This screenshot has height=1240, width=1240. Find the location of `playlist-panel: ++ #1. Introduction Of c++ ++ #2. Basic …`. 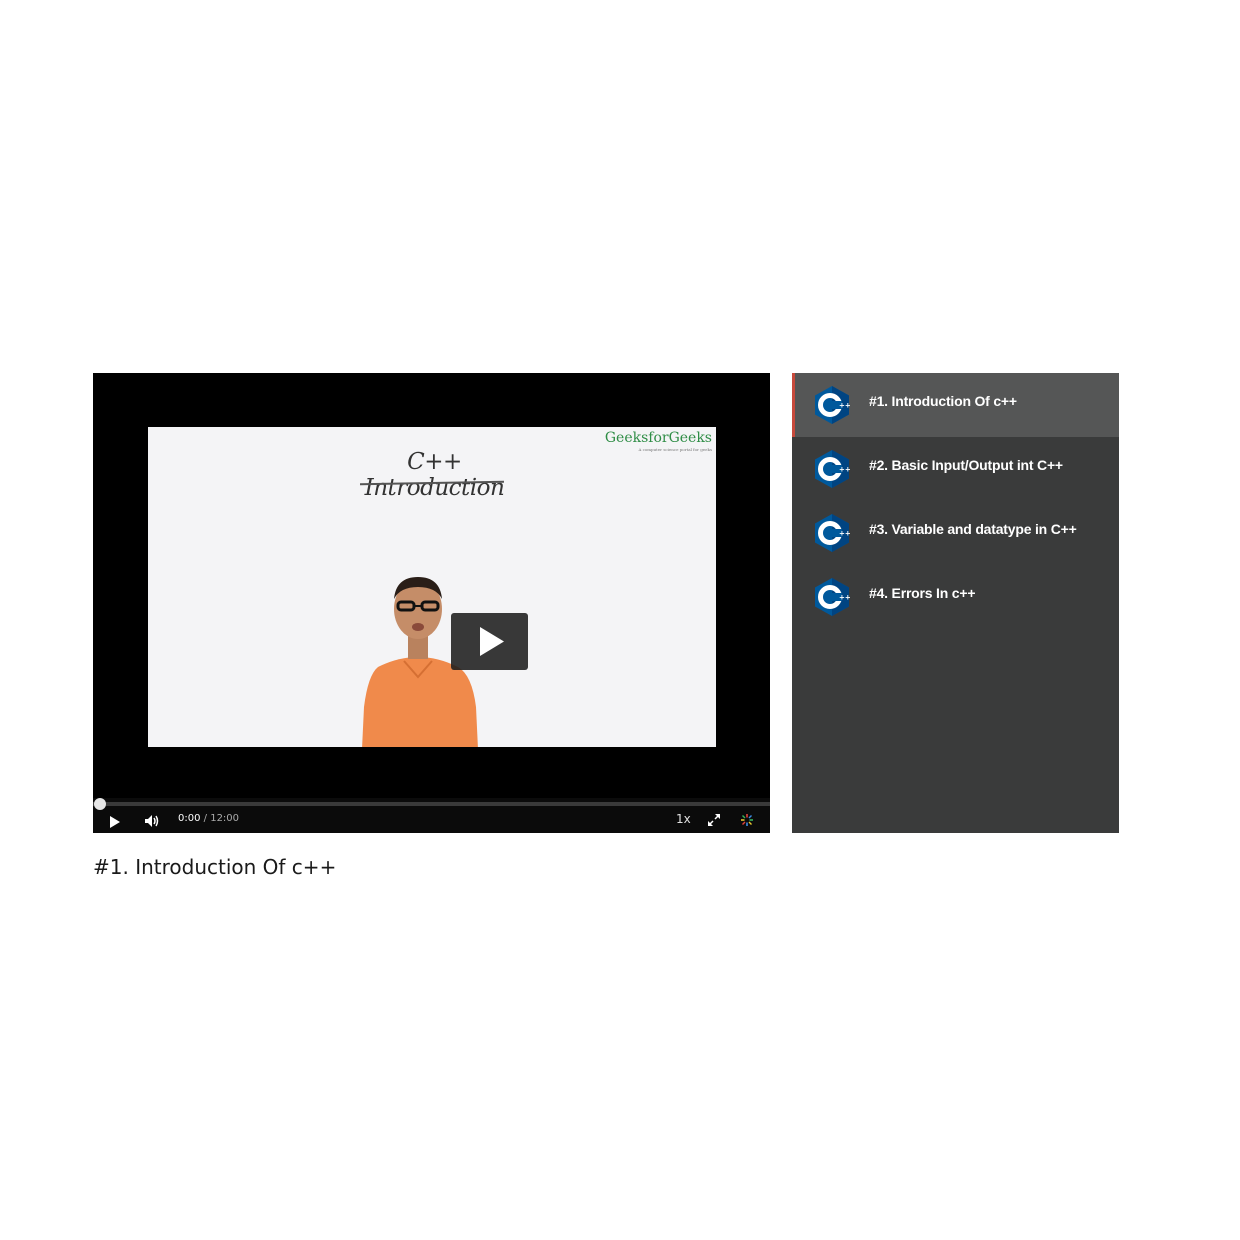

playlist-panel: ++ #1. Introduction Of c++ ++ #2. Basic … is located at coordinates (955, 603).